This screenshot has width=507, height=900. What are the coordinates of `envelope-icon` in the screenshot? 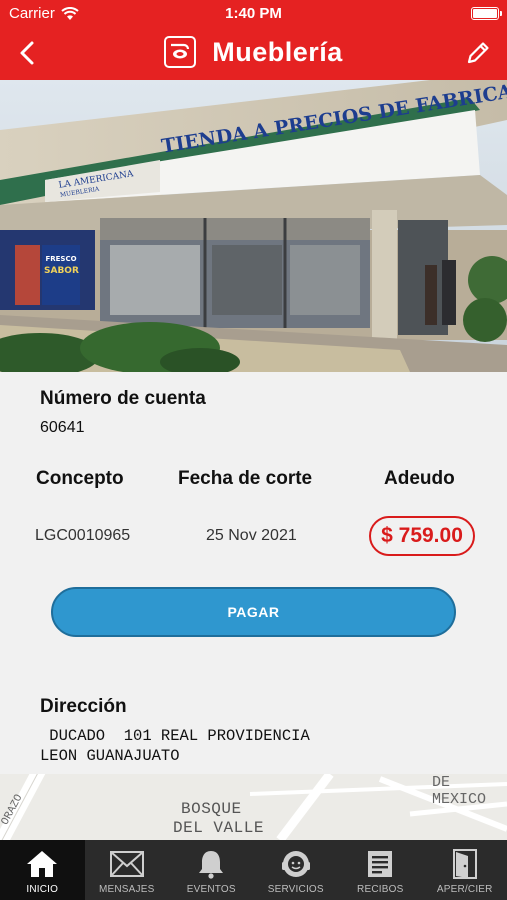 It's located at (127, 864).